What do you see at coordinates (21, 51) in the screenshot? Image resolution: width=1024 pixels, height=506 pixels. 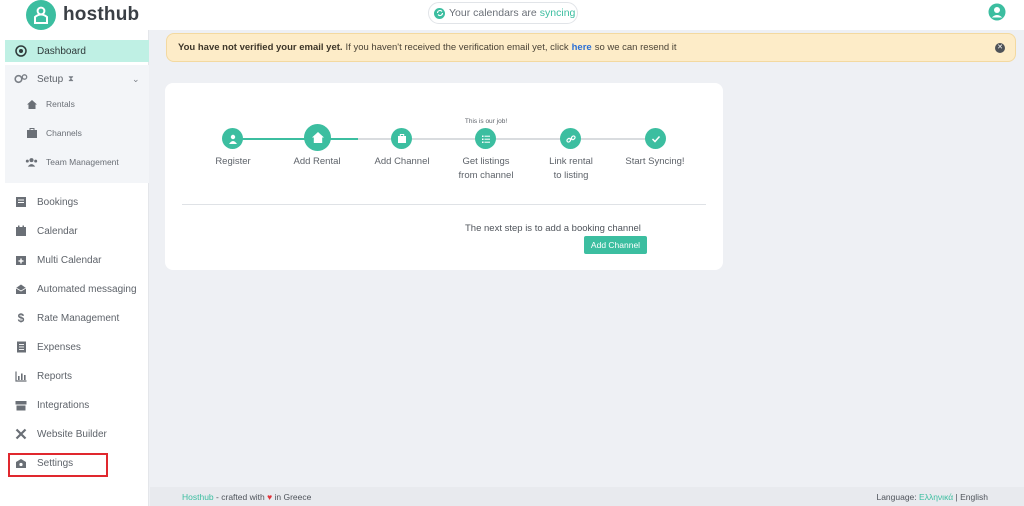 I see `dashboard-icon` at bounding box center [21, 51].